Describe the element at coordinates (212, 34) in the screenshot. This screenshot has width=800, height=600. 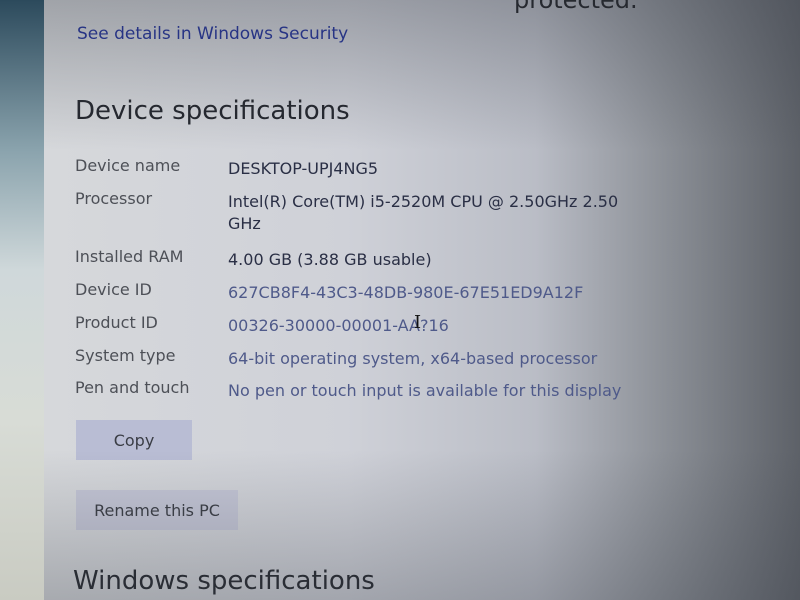
I see `windows-security-link: See details in Windows Security` at that location.